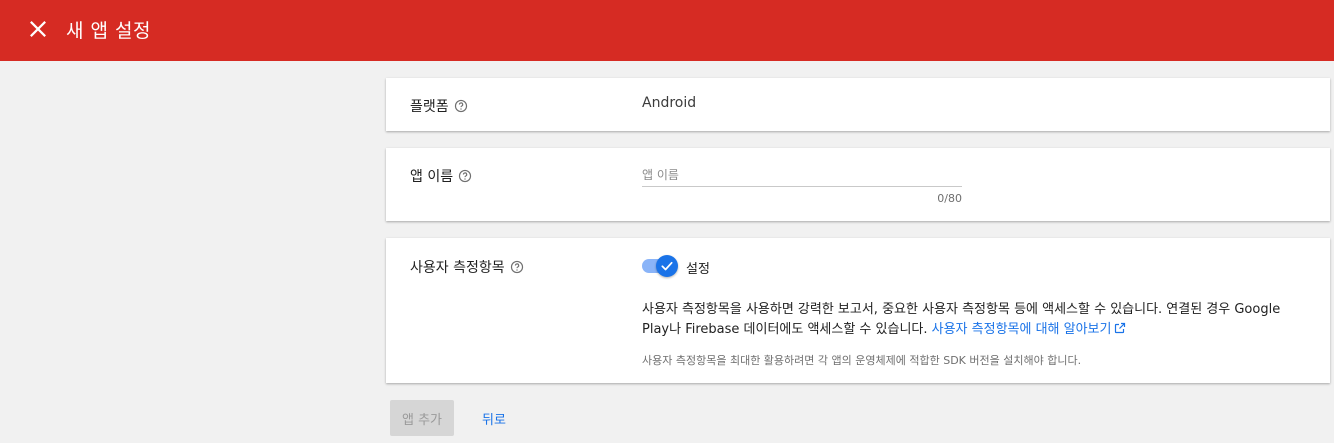 The width and height of the screenshot is (1334, 443). I want to click on app-name-label: 앱 이름, so click(432, 177).